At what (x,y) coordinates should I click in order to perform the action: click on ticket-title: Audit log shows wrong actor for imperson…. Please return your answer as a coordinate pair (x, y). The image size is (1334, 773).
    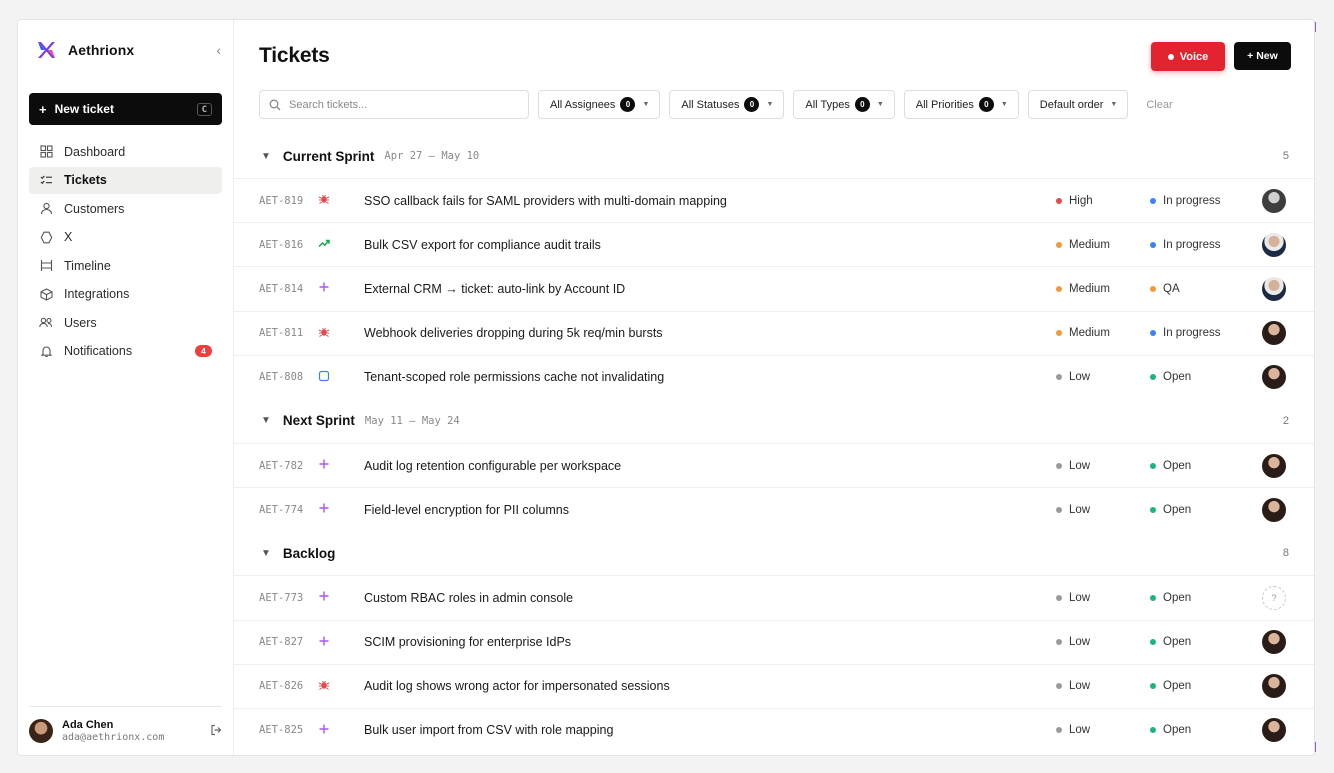
    Looking at the image, I should click on (710, 686).